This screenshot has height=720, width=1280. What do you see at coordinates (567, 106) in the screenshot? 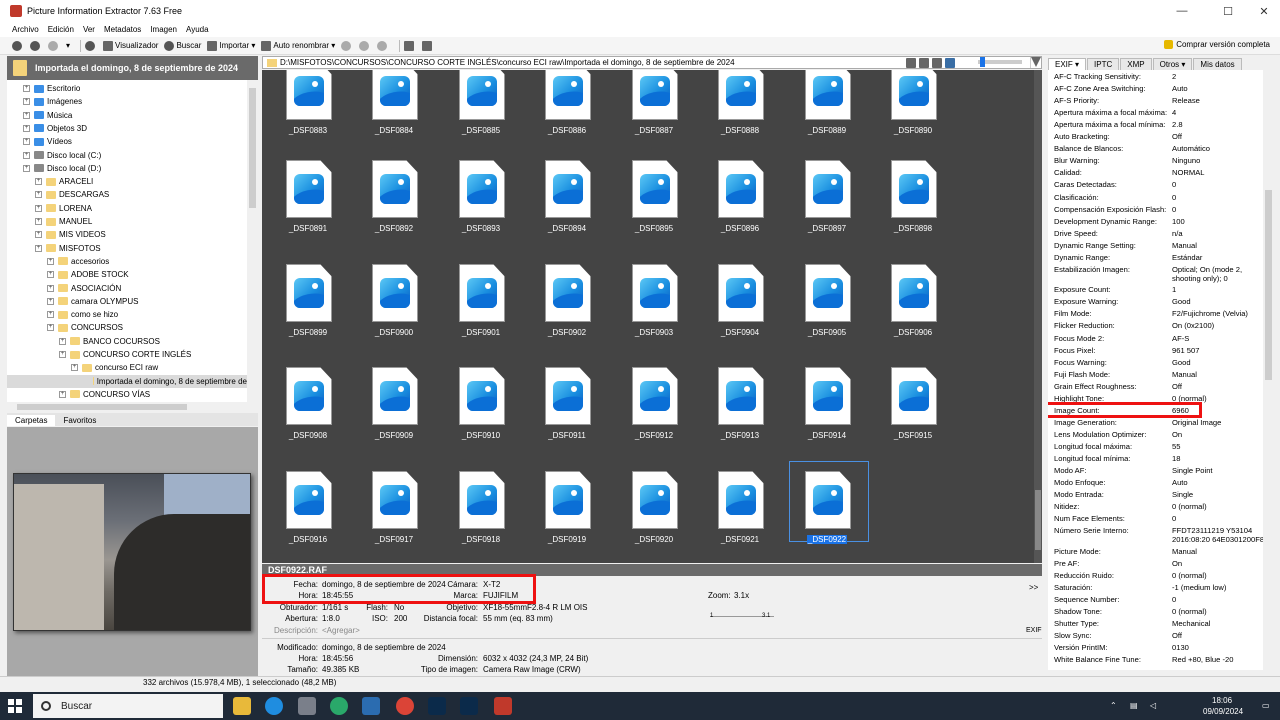
I see `thumbnail-item: _DSF0886` at bounding box center [567, 106].